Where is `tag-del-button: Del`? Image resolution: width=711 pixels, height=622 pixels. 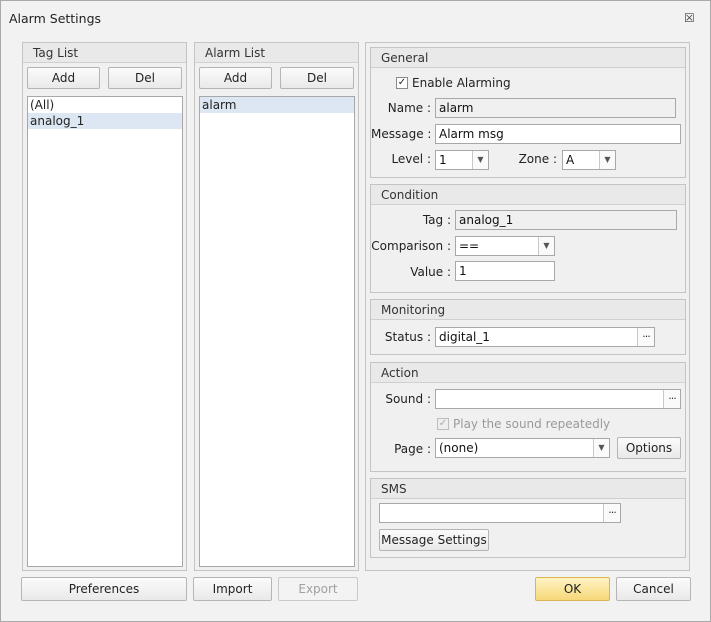 tag-del-button: Del is located at coordinates (145, 78).